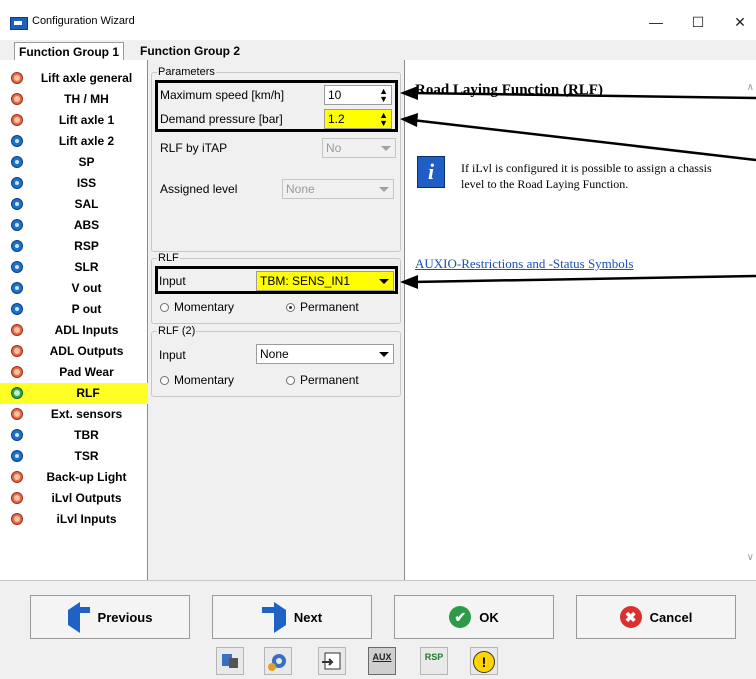 This screenshot has height=679, width=756. What do you see at coordinates (86, 225) in the screenshot?
I see `sidebar-item-label: ABS` at bounding box center [86, 225].